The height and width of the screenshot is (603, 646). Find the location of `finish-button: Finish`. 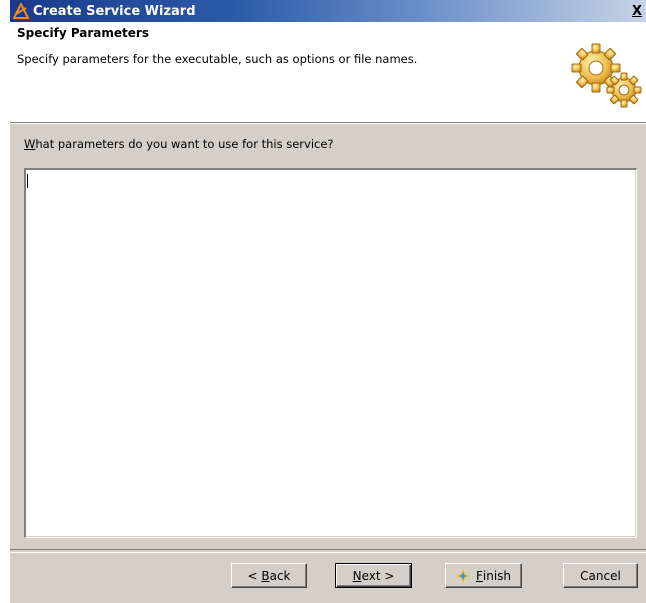

finish-button: Finish is located at coordinates (483, 575).